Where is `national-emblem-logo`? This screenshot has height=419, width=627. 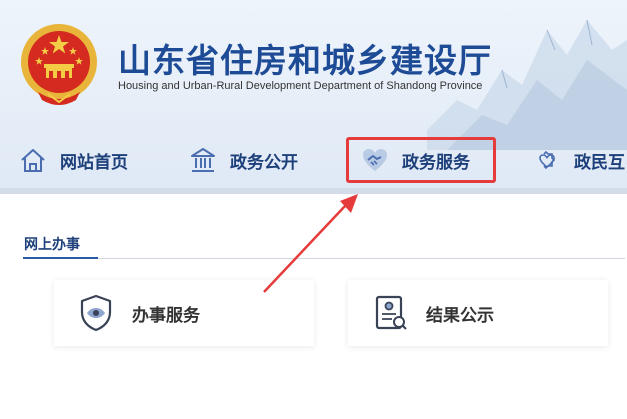
national-emblem-logo is located at coordinates (59, 64).